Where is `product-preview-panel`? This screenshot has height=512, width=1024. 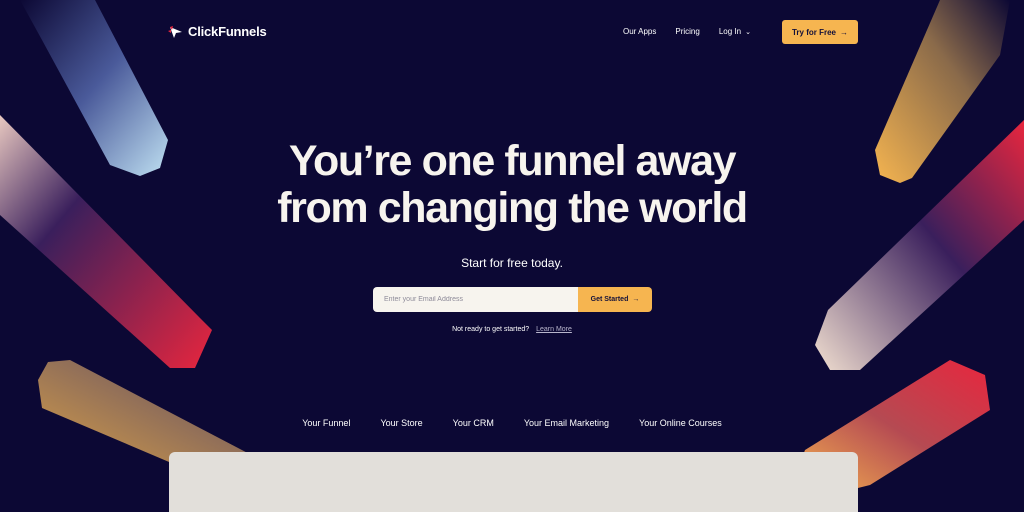
product-preview-panel is located at coordinates (513, 482).